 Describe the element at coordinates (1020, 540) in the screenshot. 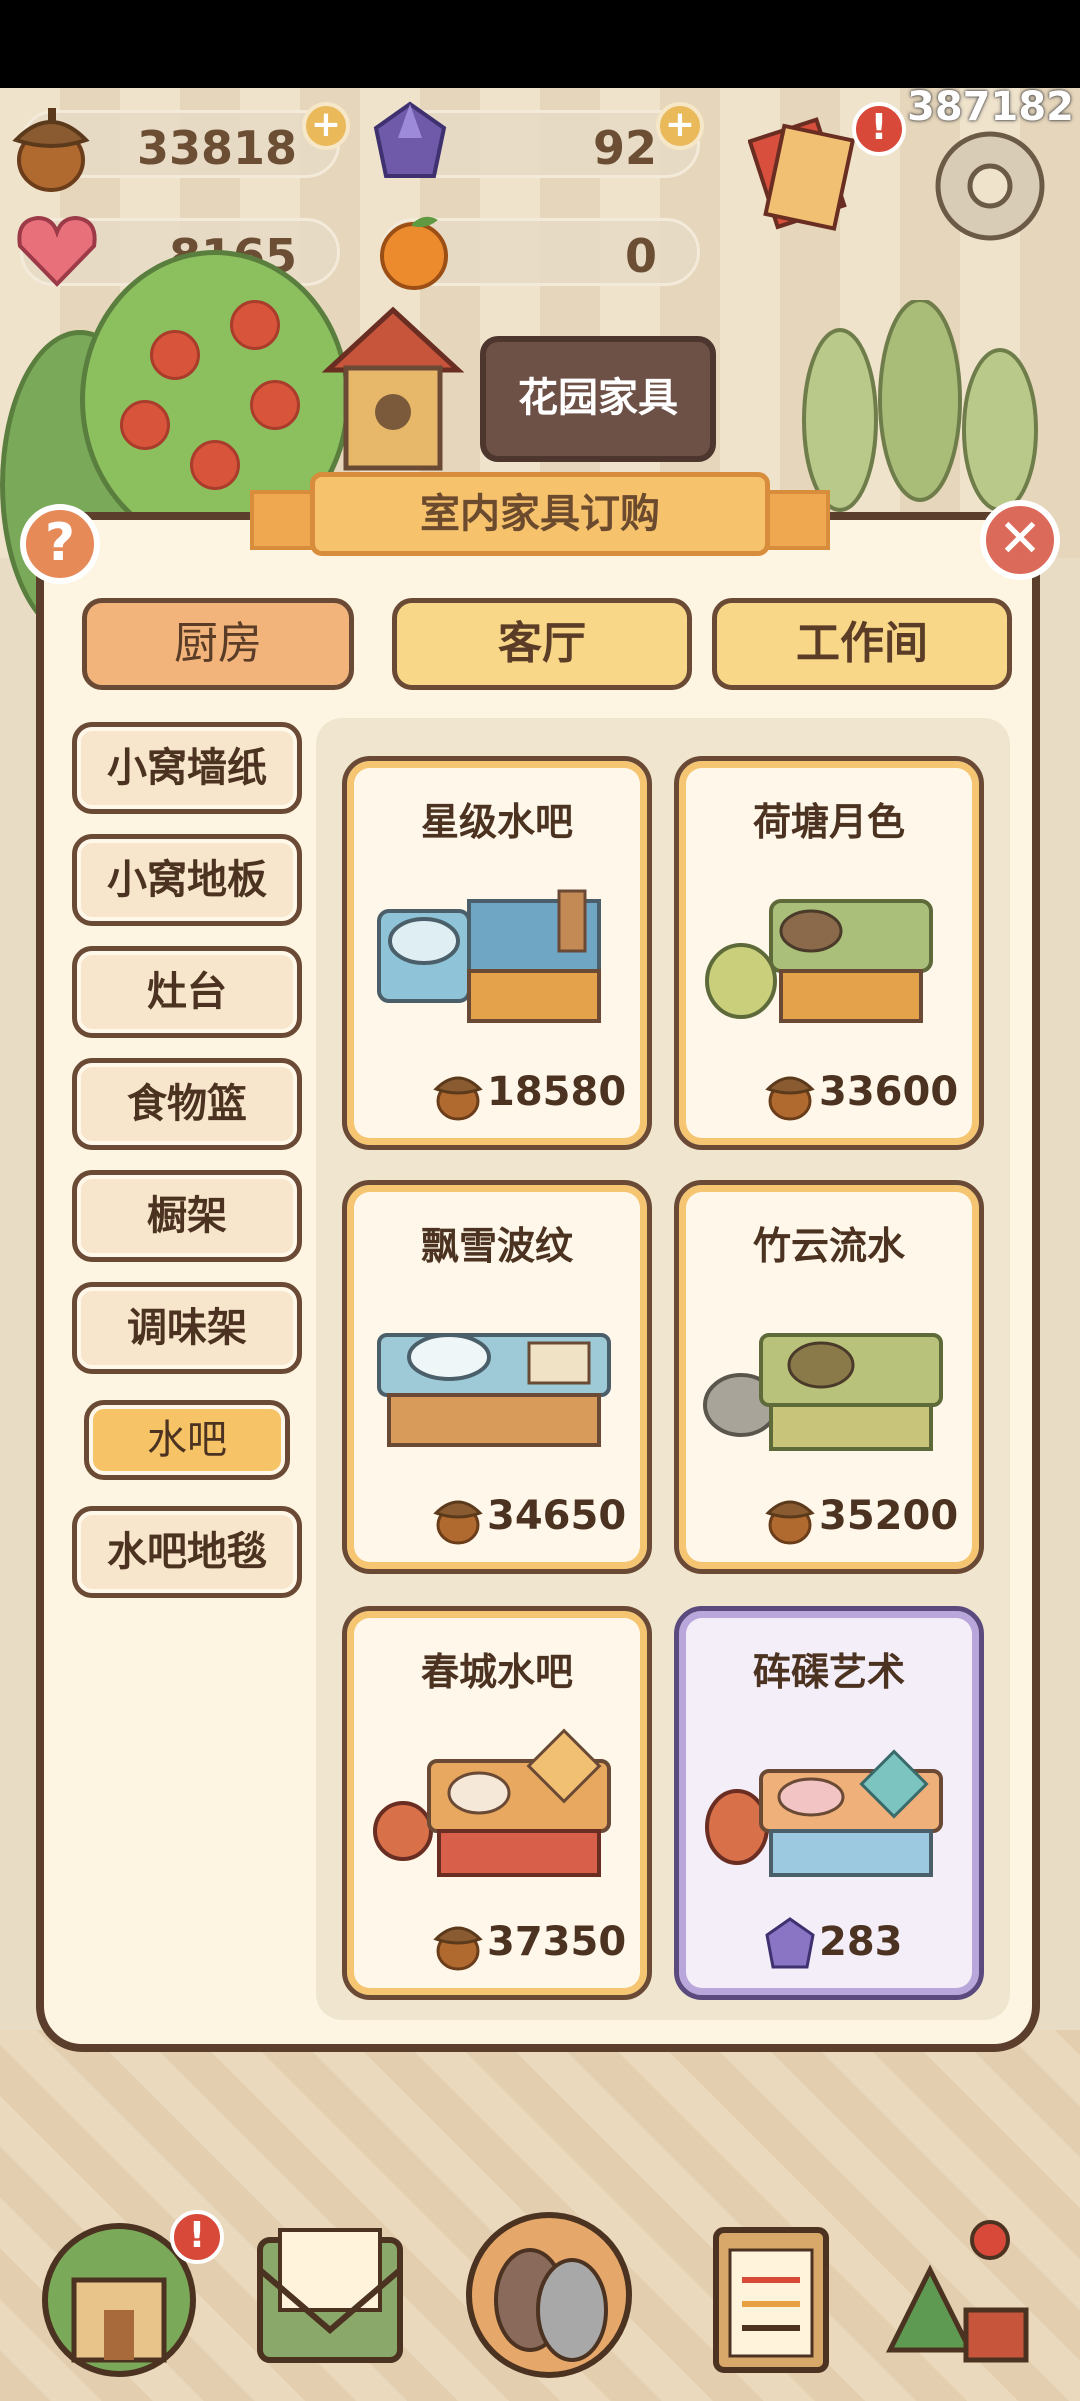

I see `close-button: ✕` at that location.